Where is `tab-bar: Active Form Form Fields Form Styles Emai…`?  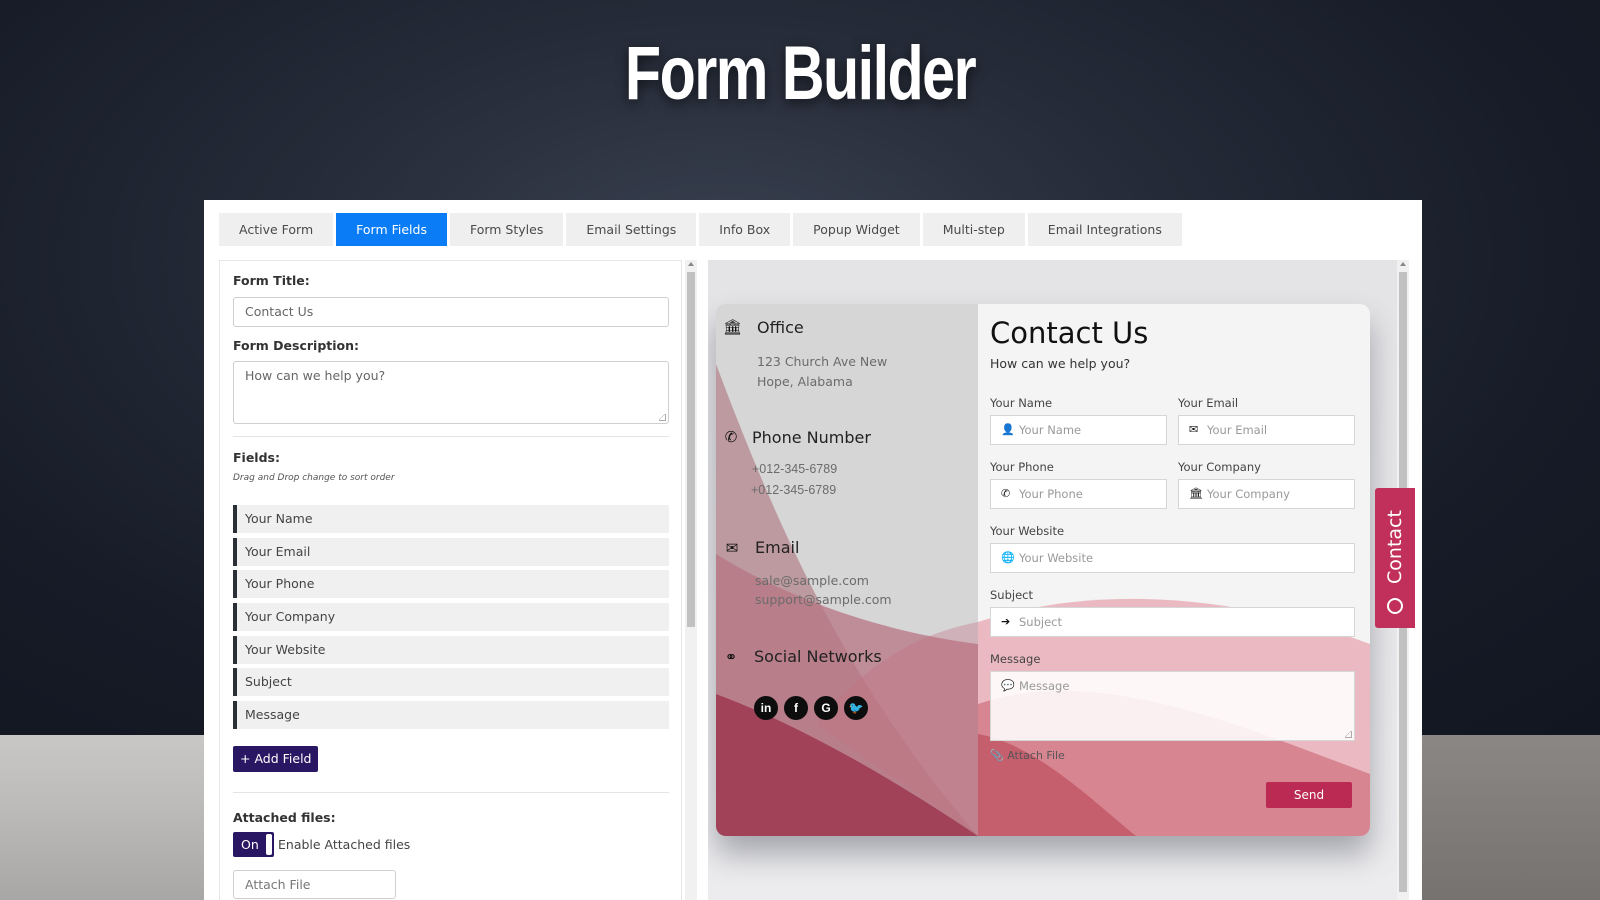
tab-bar: Active Form Form Fields Form Styles Emai… is located at coordinates (700, 229).